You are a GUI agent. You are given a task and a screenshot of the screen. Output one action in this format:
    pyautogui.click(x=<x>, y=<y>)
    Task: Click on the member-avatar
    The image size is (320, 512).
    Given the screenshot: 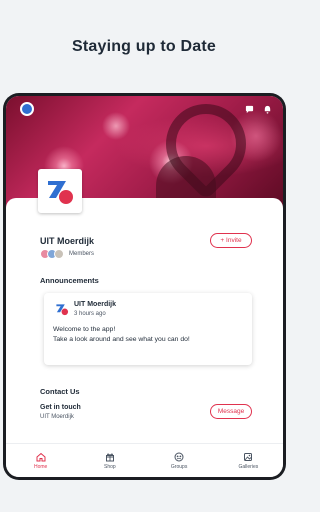 What is the action you would take?
    pyautogui.click(x=59, y=254)
    